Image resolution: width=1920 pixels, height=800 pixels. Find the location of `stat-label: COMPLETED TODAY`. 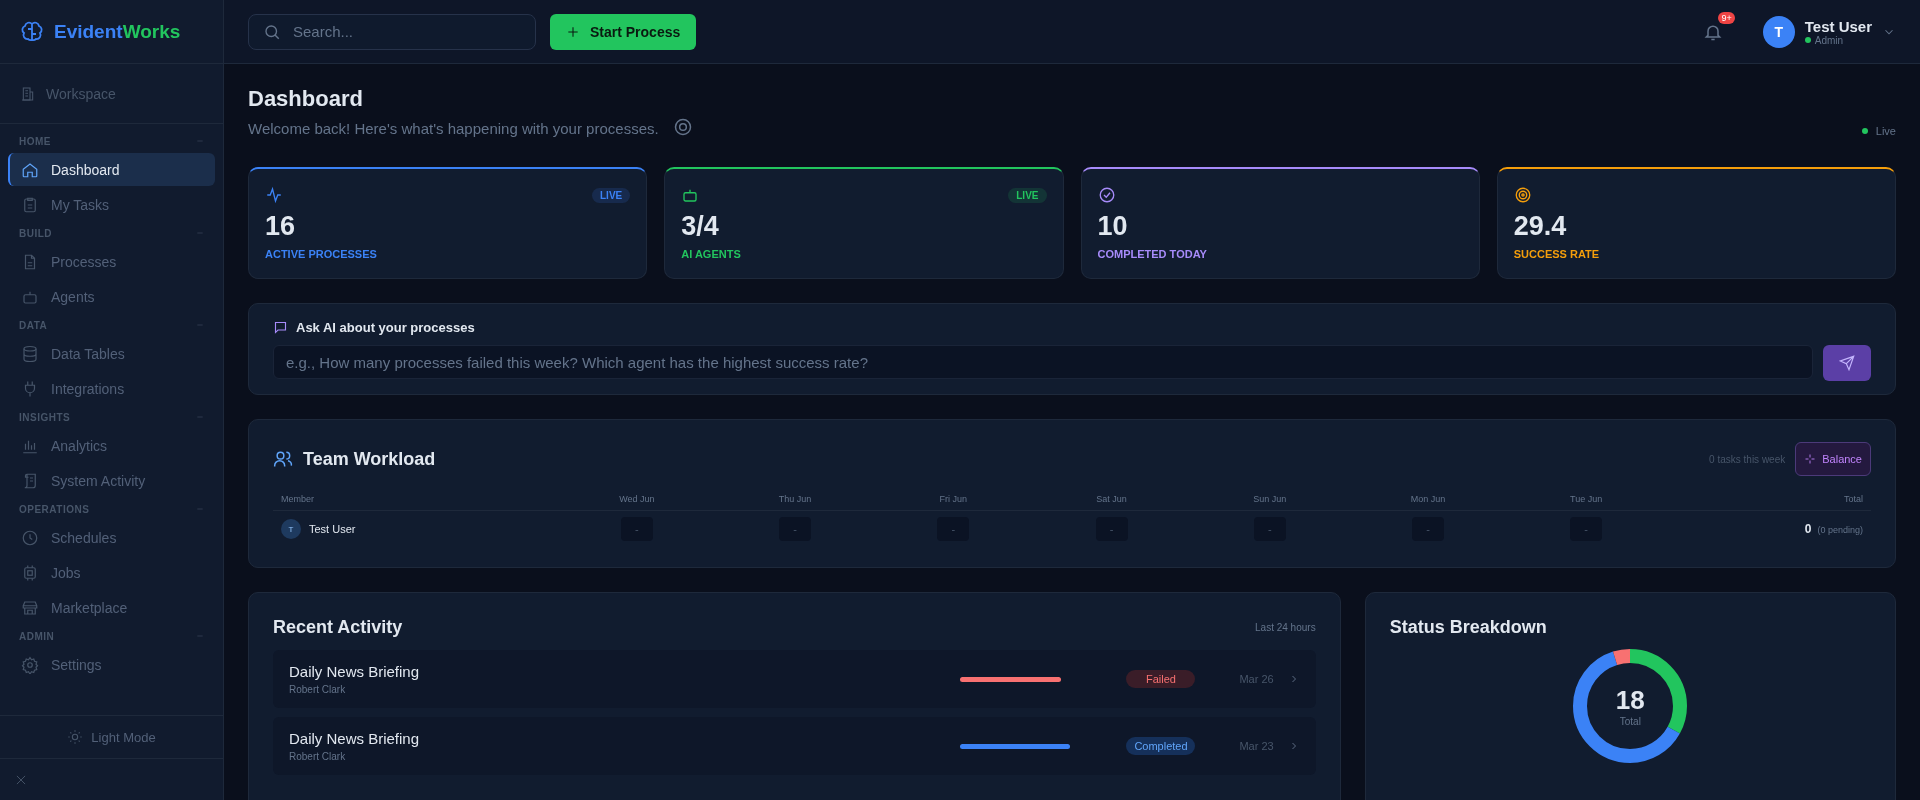

stat-label: COMPLETED TODAY is located at coordinates (1152, 254).